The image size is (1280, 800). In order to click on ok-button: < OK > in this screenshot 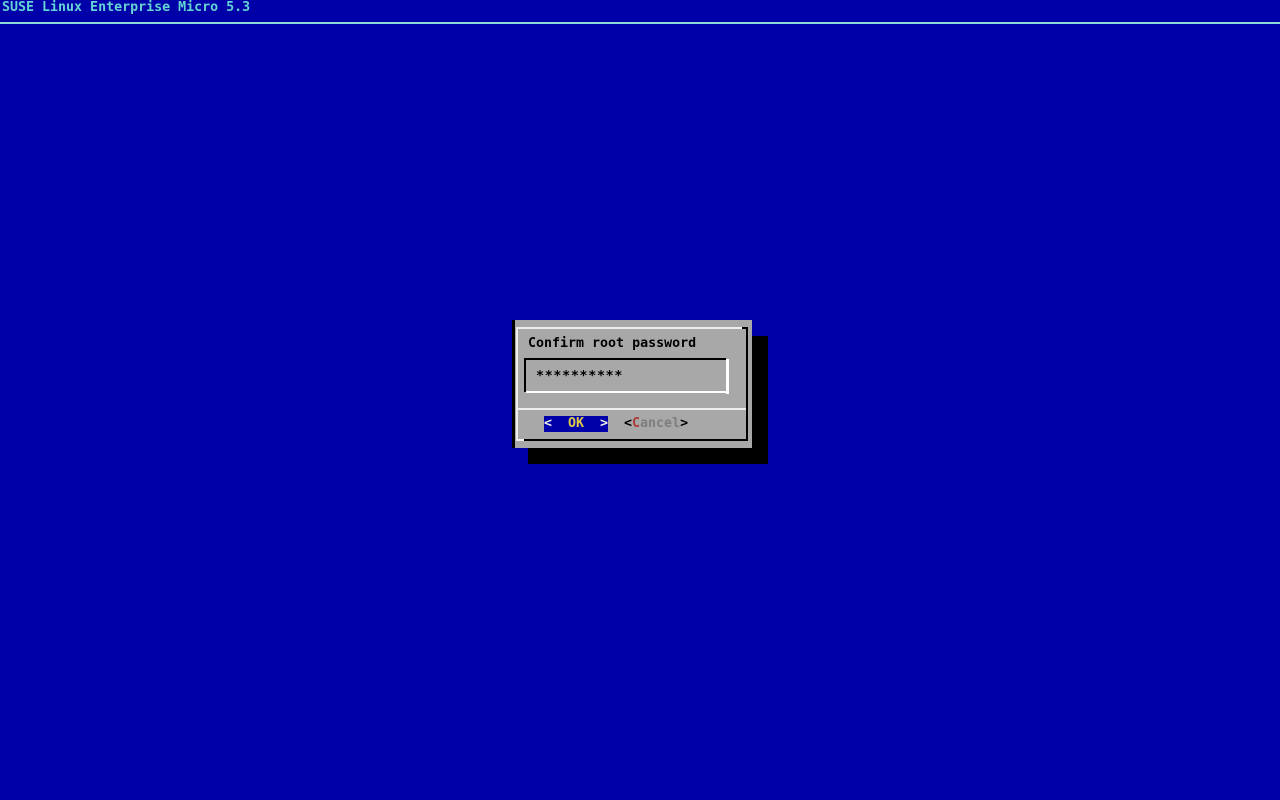, I will do `click(576, 424)`.